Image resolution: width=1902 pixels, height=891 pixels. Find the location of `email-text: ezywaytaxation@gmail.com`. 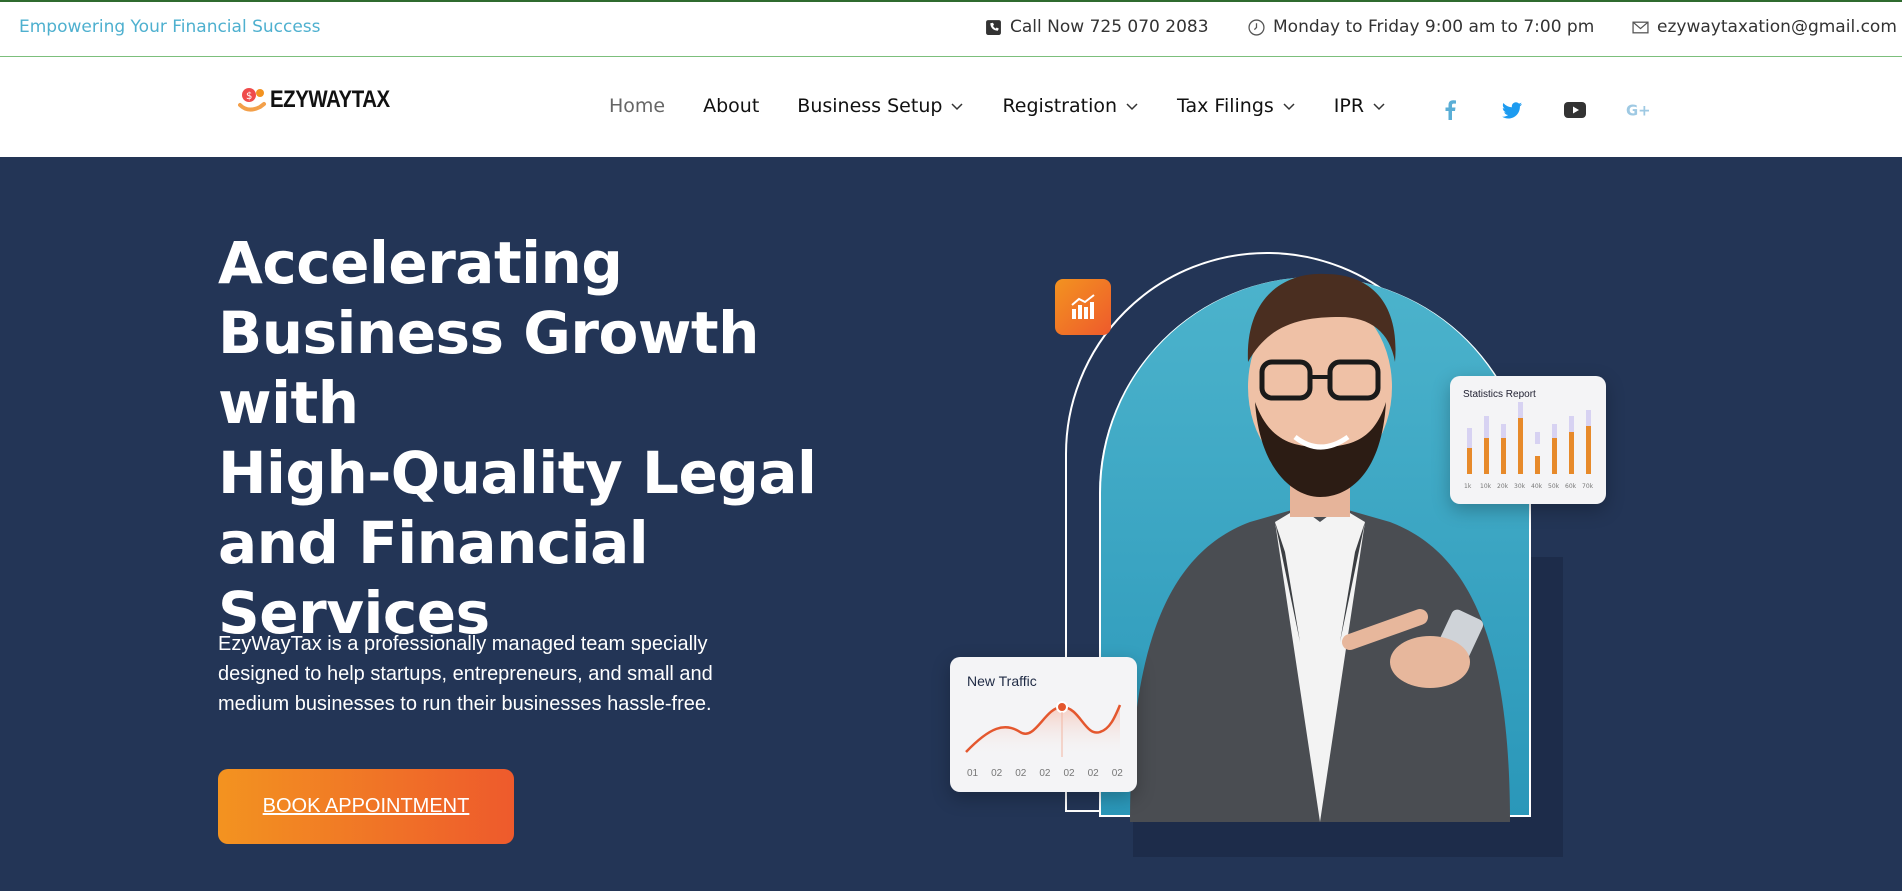

email-text: ezywaytaxation@gmail.com is located at coordinates (1777, 27).